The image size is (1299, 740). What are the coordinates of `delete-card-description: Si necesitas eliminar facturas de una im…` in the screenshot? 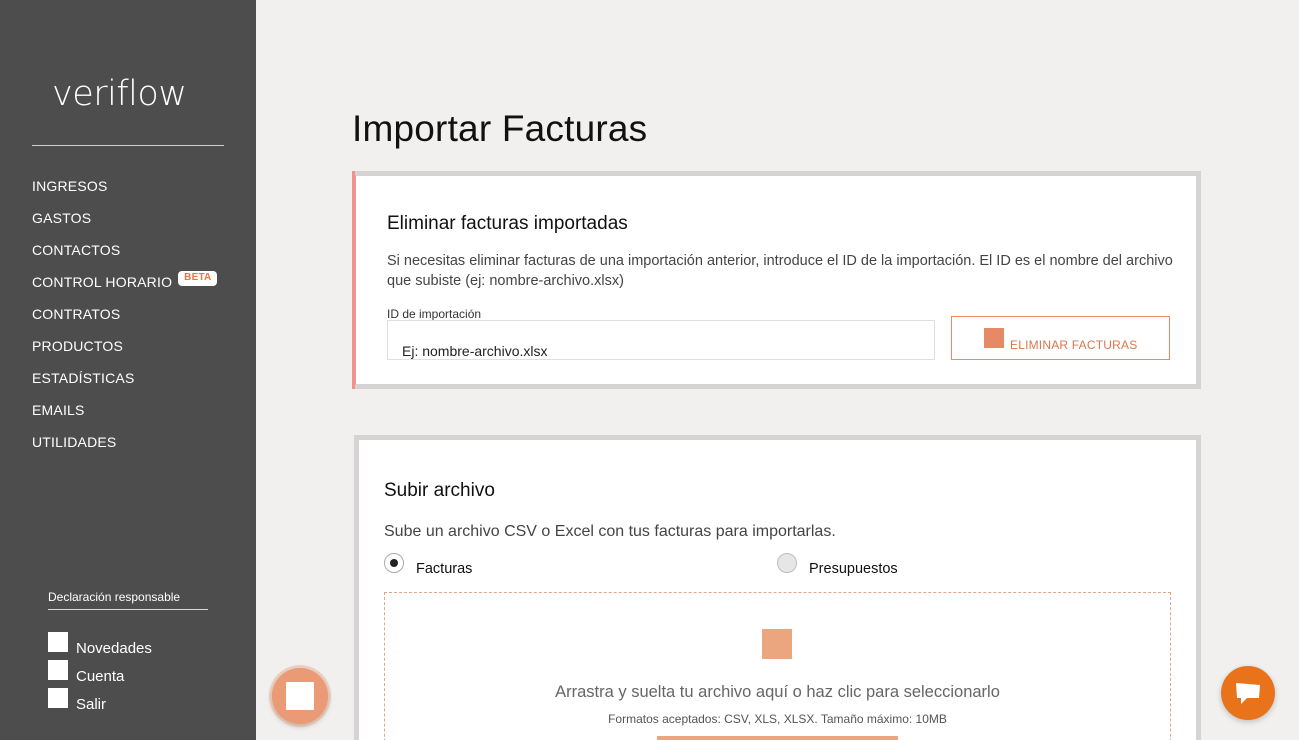 It's located at (780, 271).